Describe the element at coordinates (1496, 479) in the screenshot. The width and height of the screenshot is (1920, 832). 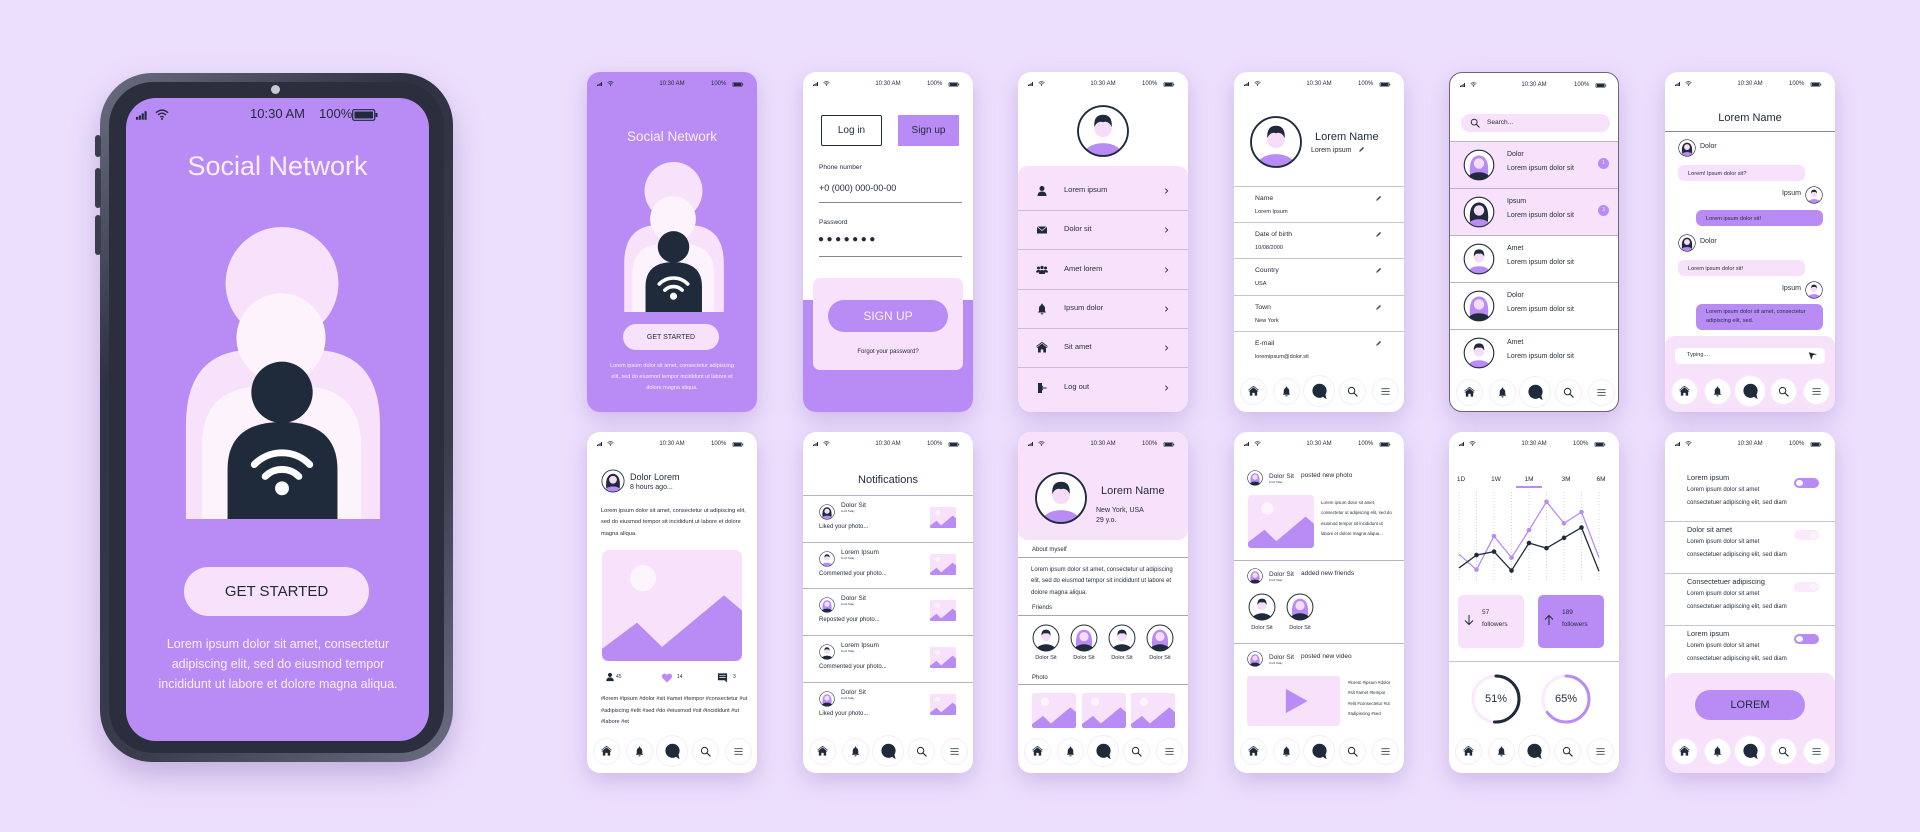
I see `range-tab-1w: 1W` at that location.